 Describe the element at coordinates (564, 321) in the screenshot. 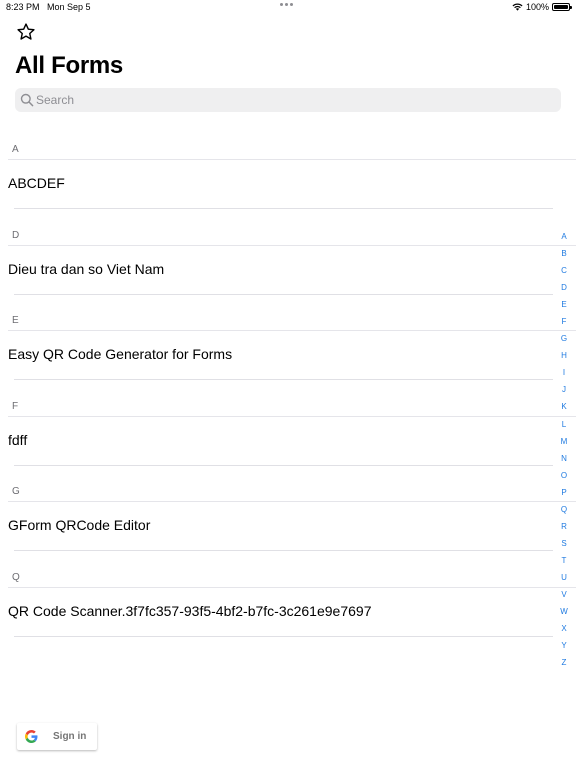

I see `index-letter-f: F` at that location.